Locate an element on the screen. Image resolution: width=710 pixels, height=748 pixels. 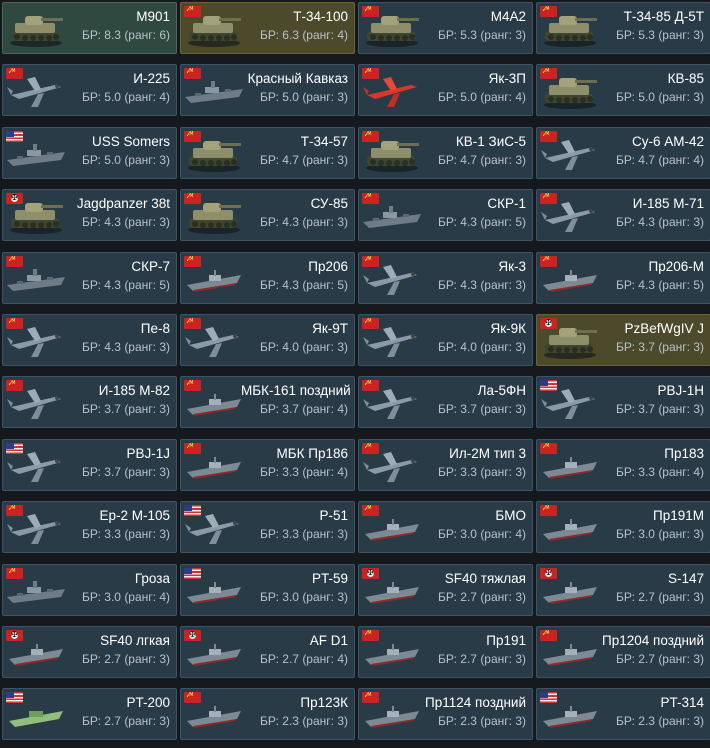
vehicle-name: PBJ-1J is located at coordinates (148, 453).